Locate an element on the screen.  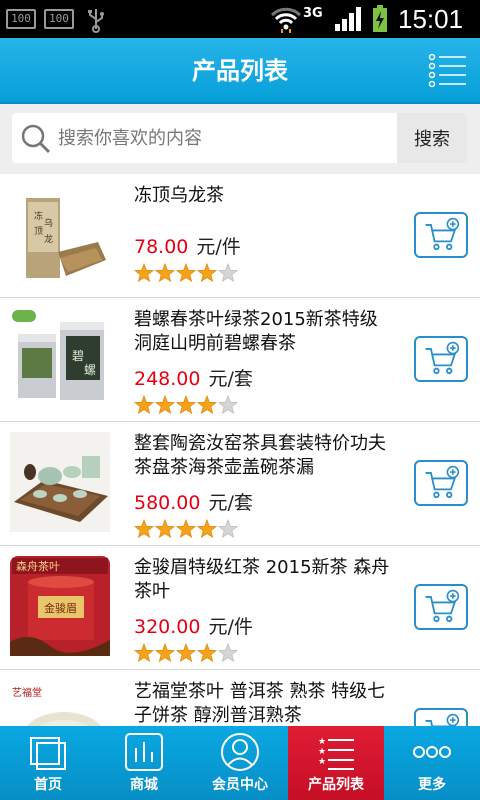
product-item: 艺福堂 茶 艺福堂茶叶 普洱茶 熟茶 特级七子饼茶 醇洌普洱熟茶 is located at coordinates (240, 698).